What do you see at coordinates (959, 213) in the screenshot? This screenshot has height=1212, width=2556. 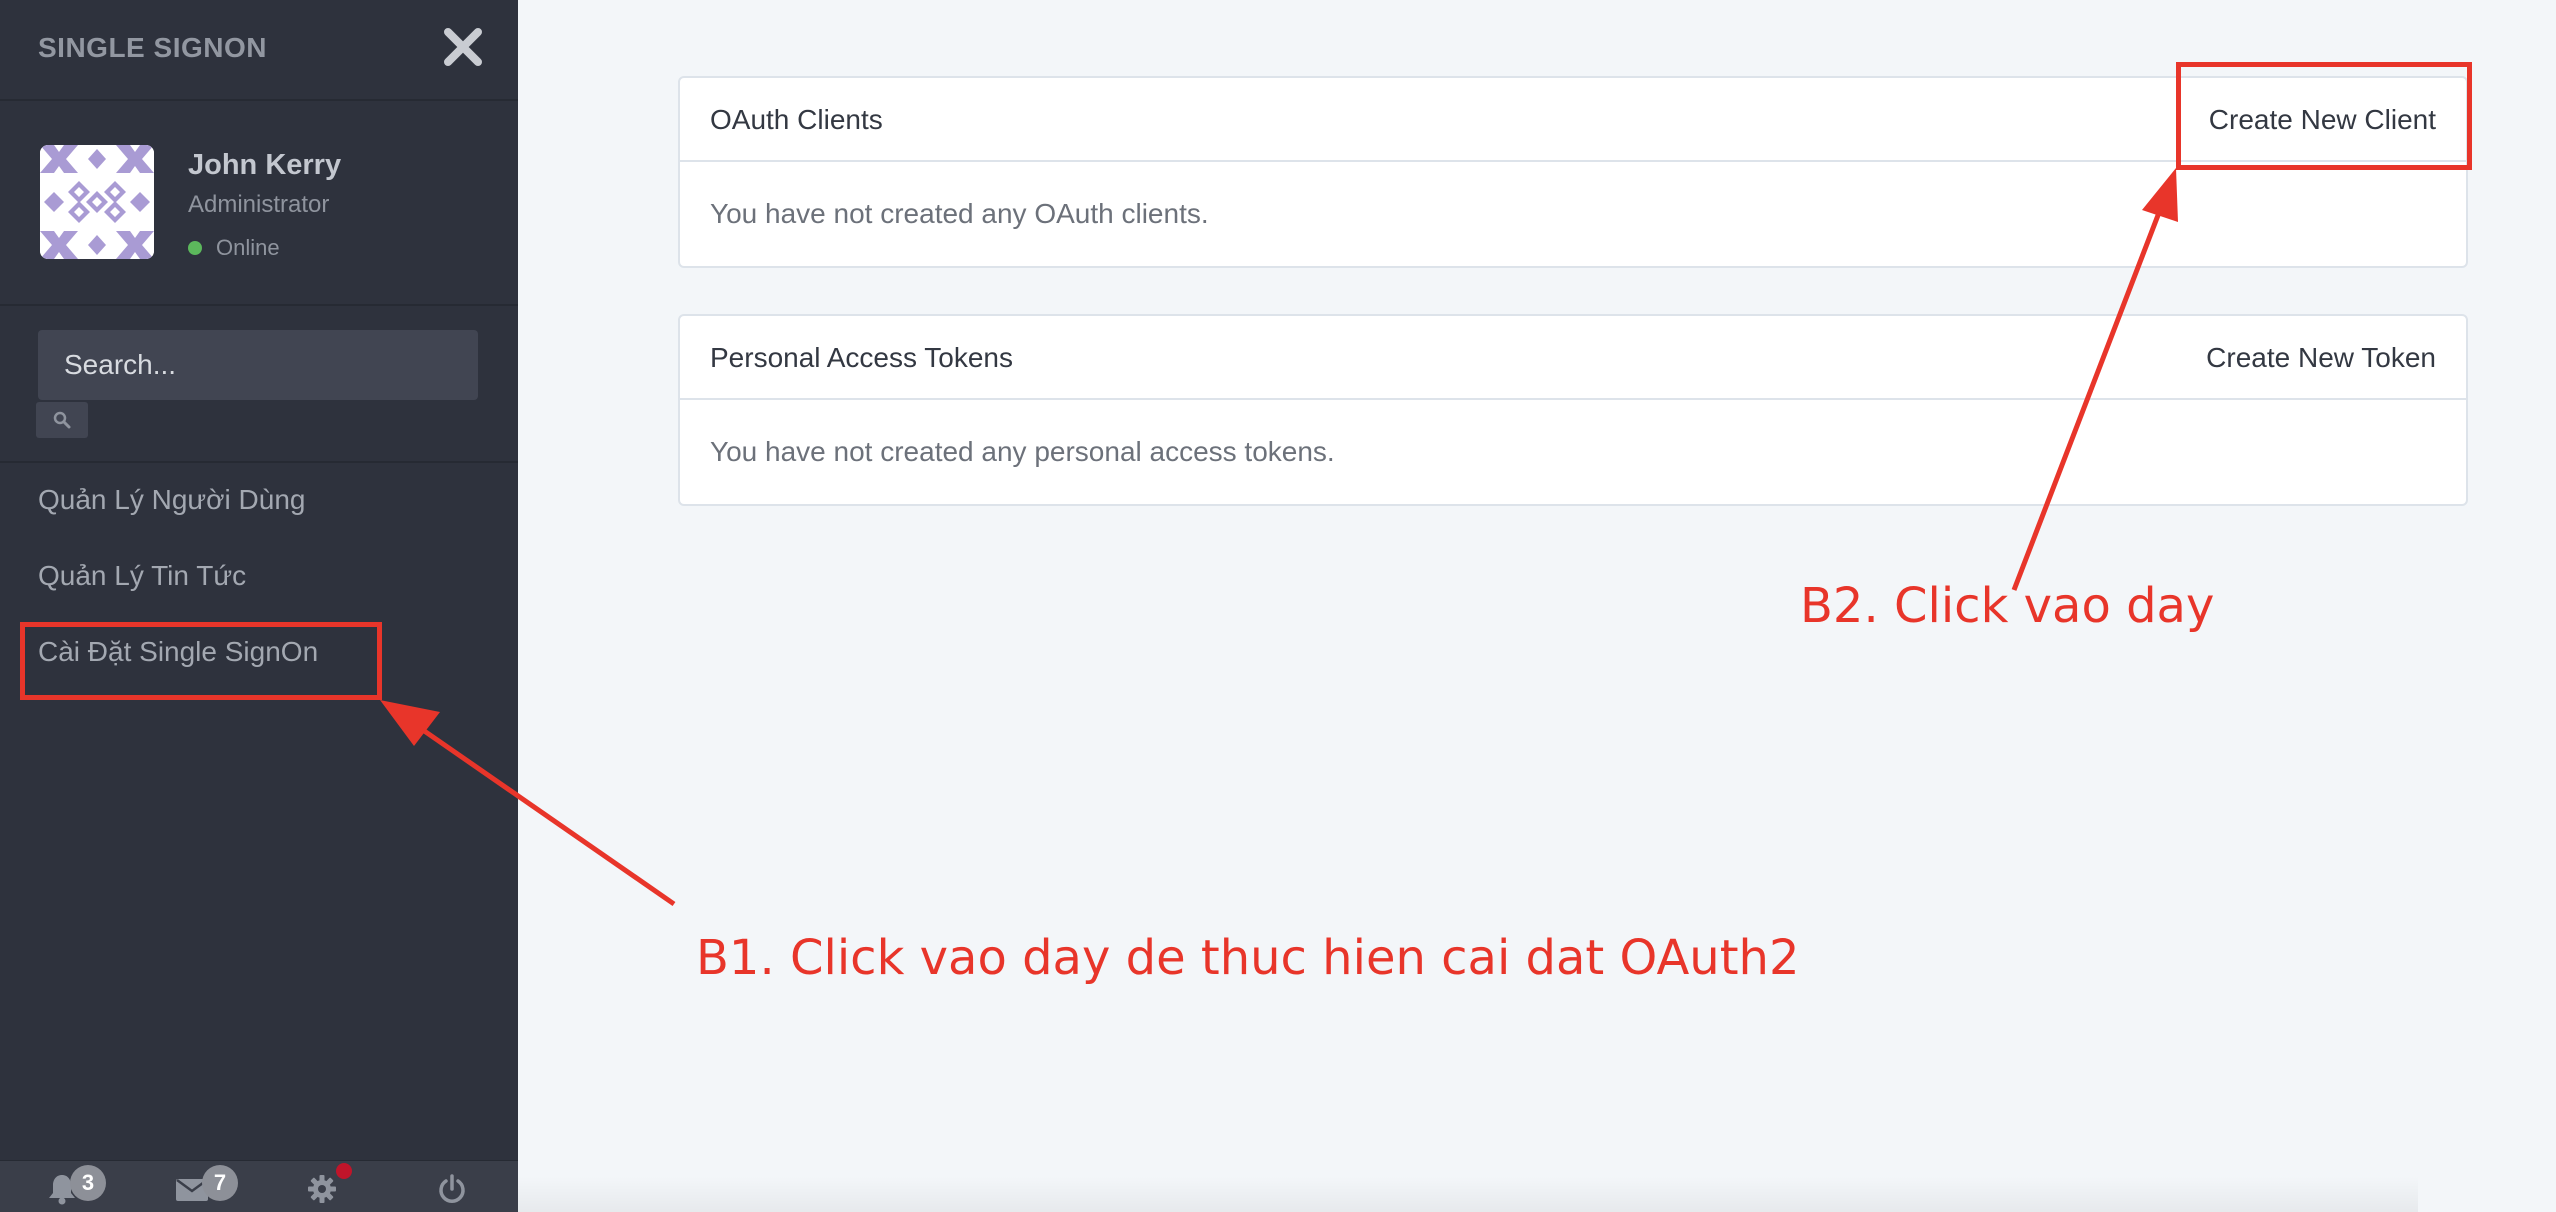 I see `oauth-clients-empty-message: You have not created any OAuth clients.` at bounding box center [959, 213].